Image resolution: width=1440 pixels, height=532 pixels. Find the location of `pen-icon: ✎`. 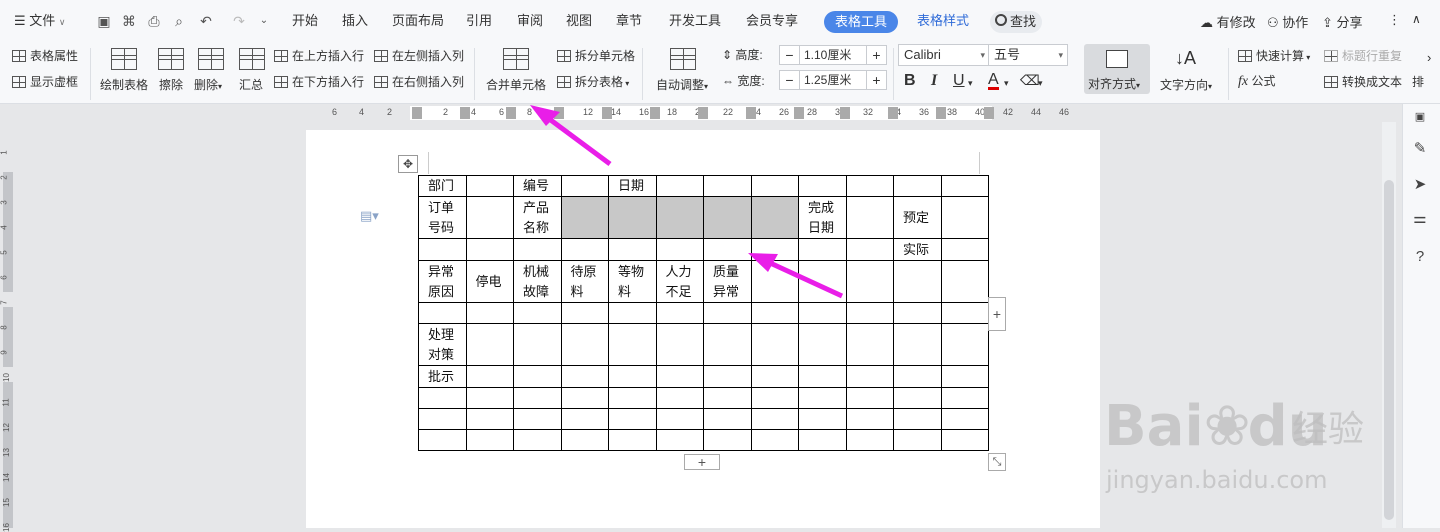

pen-icon: ✎ is located at coordinates (1420, 149).